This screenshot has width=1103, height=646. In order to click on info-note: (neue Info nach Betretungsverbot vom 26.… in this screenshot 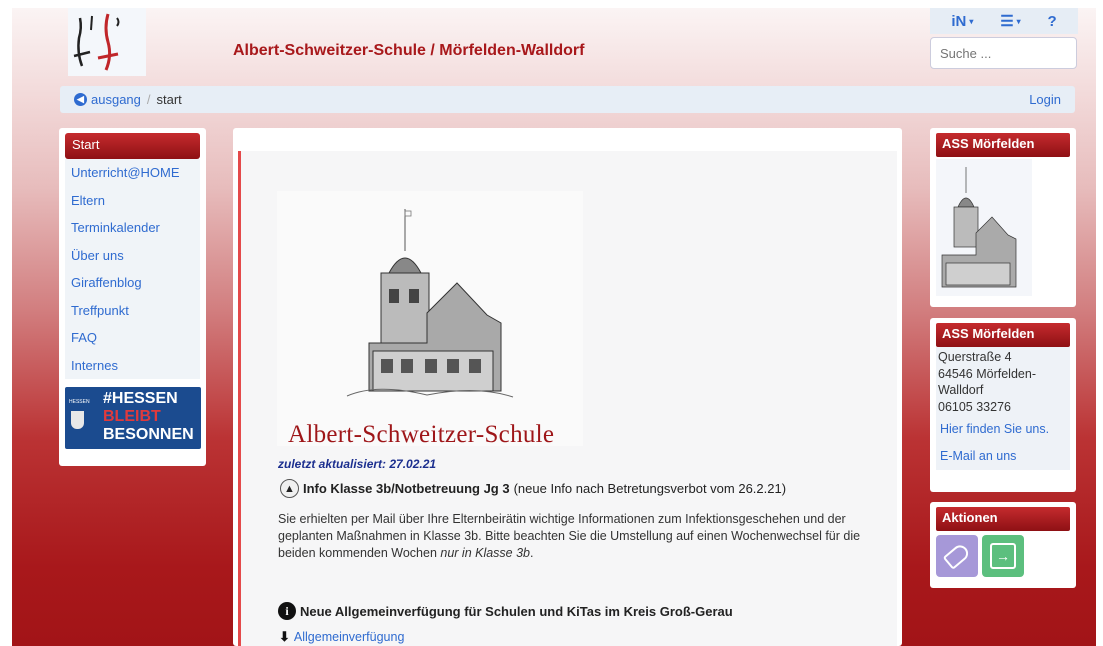, I will do `click(650, 488)`.